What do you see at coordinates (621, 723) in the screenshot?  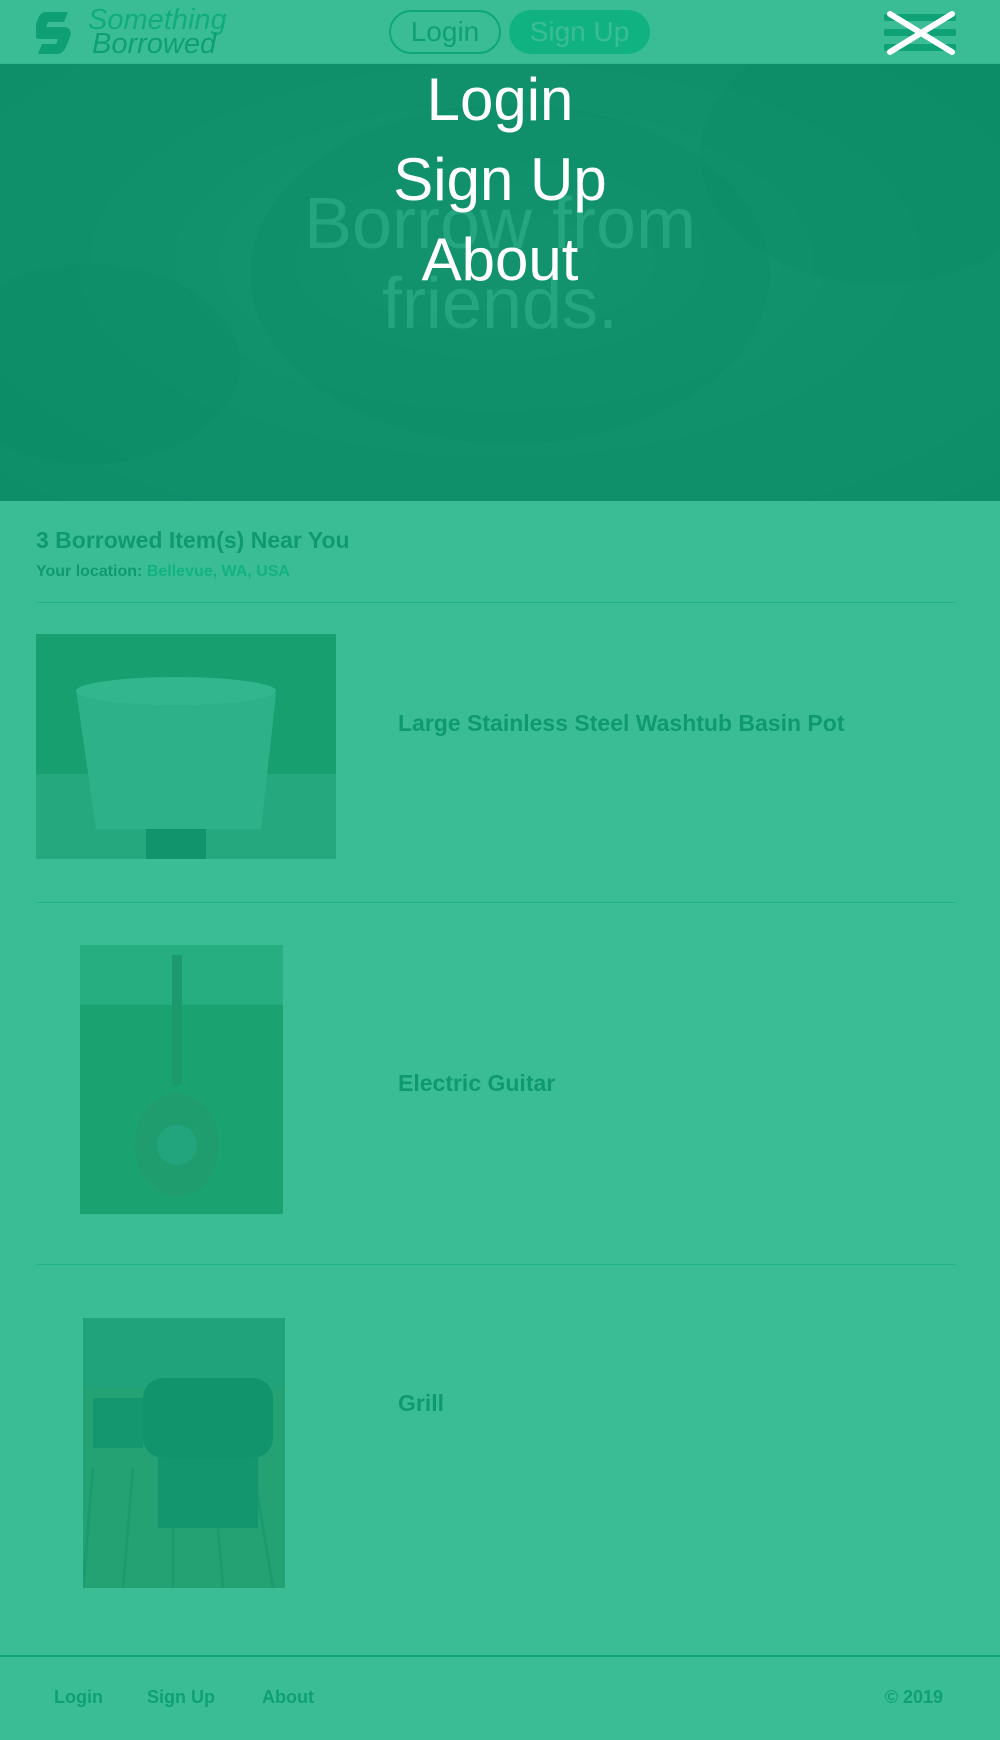 I see `item-title: Large Stainless Steel Washtub Basin Pot` at bounding box center [621, 723].